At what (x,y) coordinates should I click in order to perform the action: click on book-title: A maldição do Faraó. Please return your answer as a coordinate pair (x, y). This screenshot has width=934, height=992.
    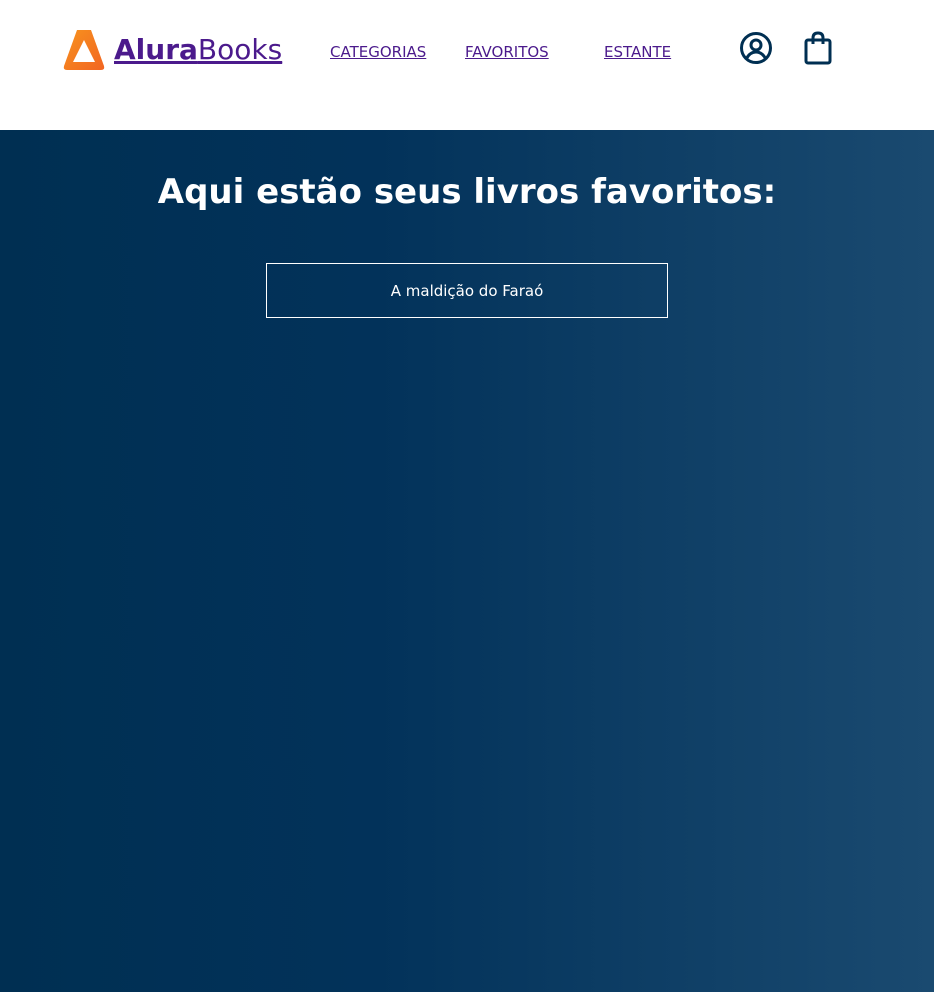
    Looking at the image, I should click on (467, 290).